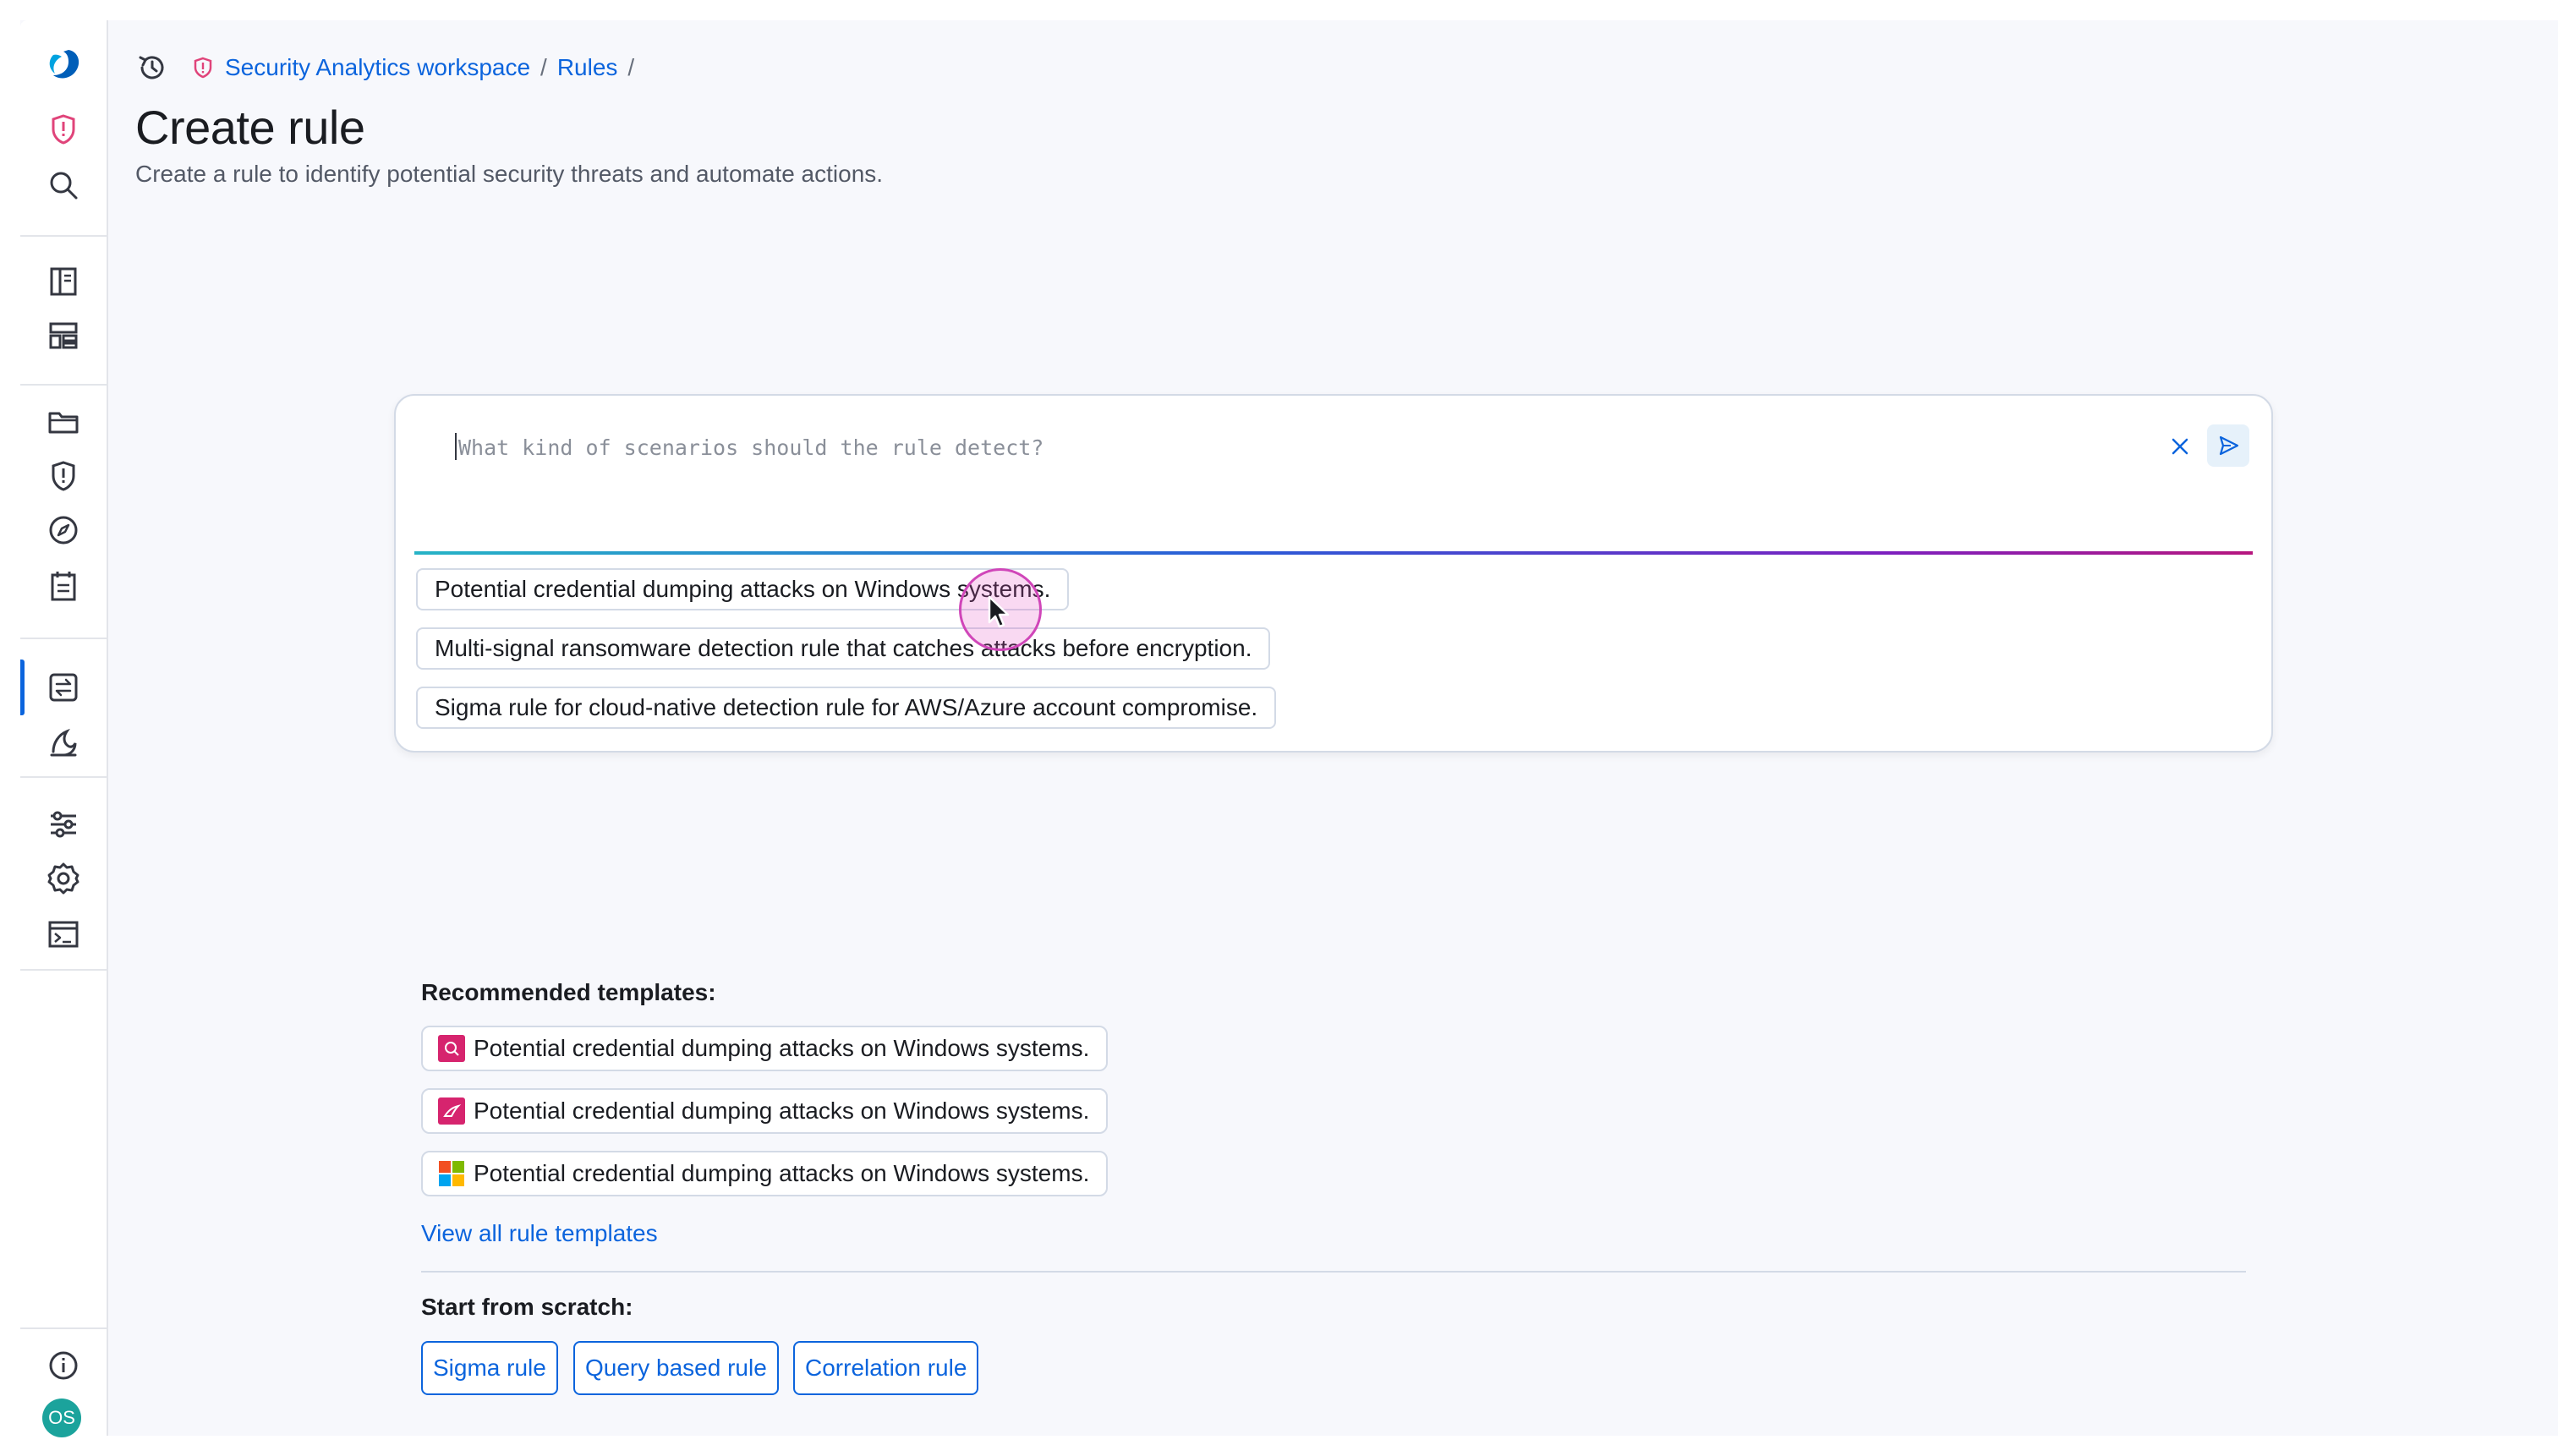 This screenshot has height=1456, width=2558. I want to click on active-item-indicator, so click(22, 687).